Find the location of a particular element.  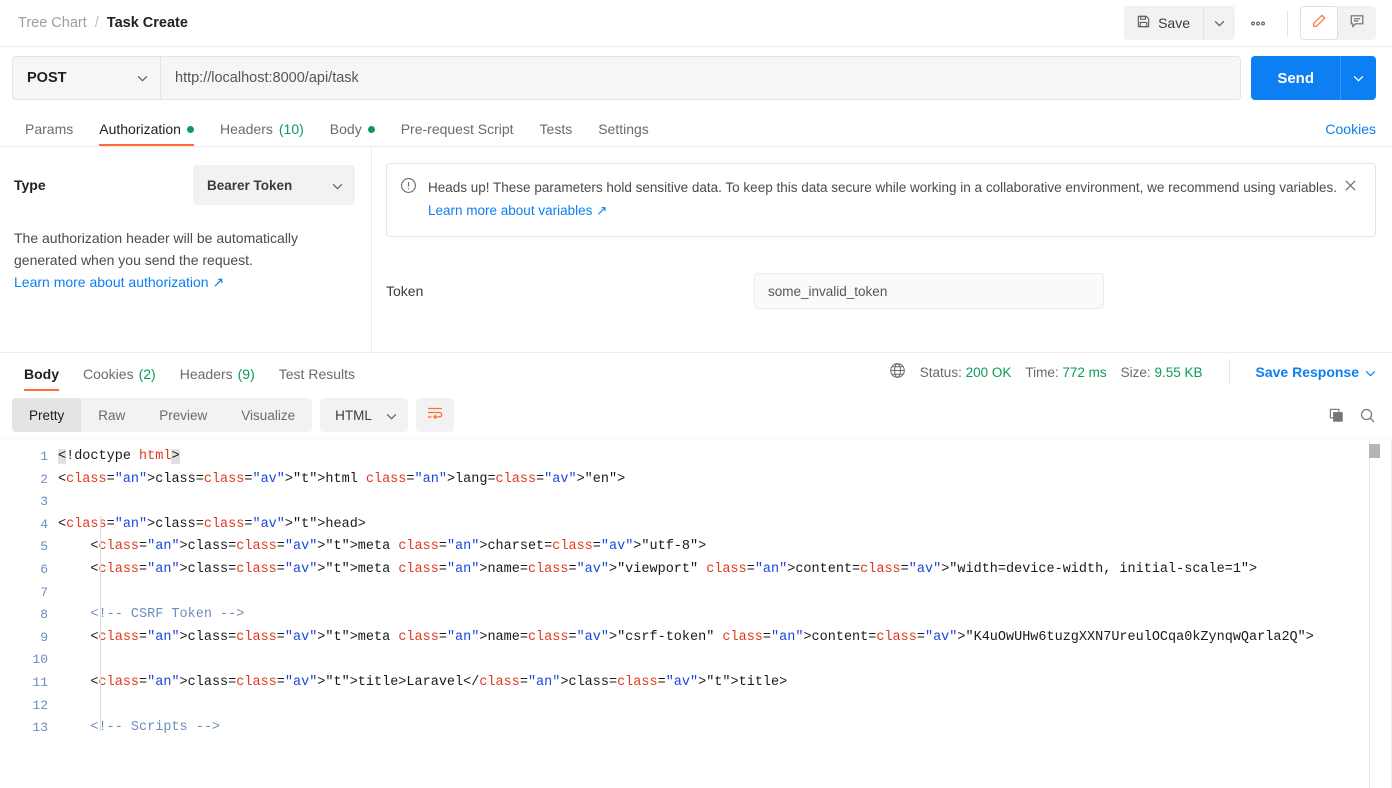

line-number: 3 is located at coordinates (44, 502).